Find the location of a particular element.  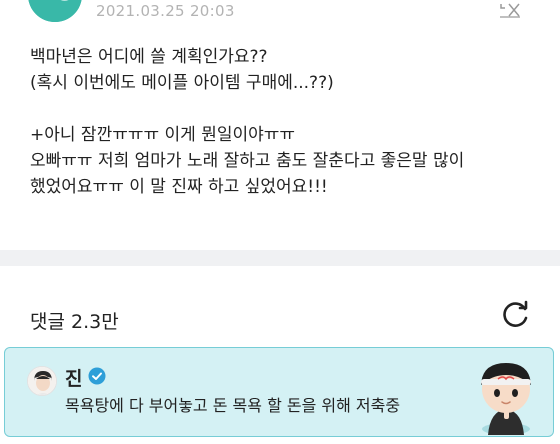

refresh-icon is located at coordinates (516, 314).